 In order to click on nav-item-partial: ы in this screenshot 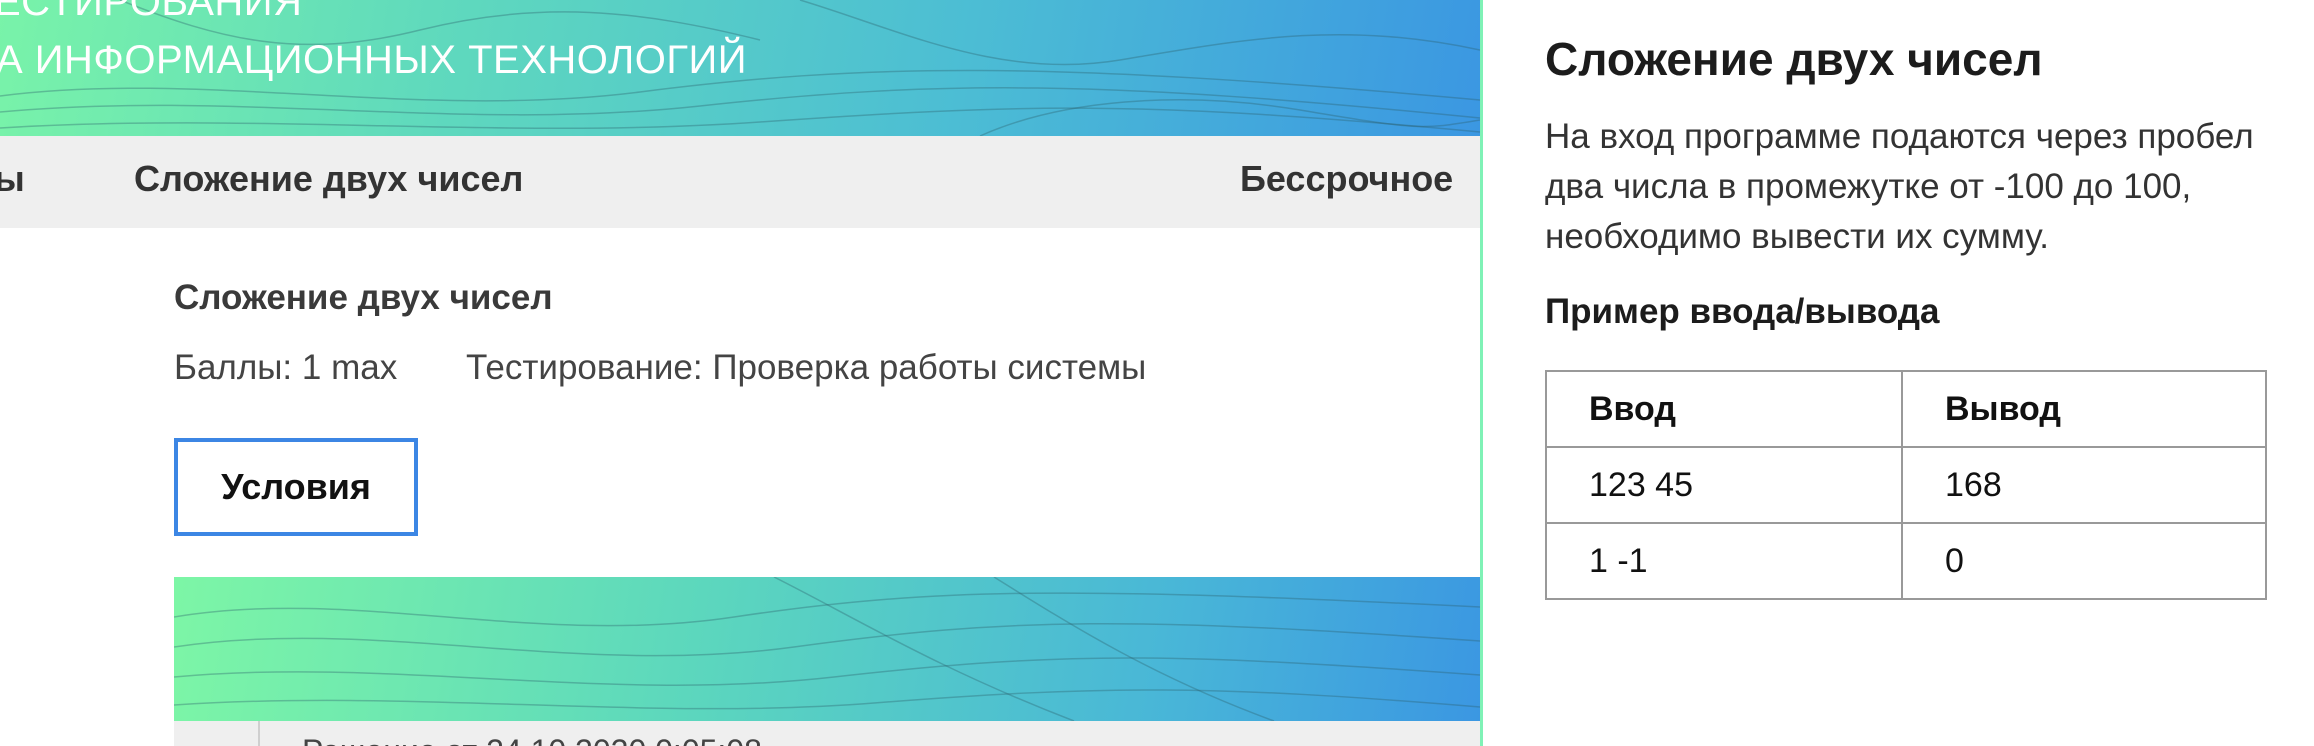, I will do `click(12, 179)`.